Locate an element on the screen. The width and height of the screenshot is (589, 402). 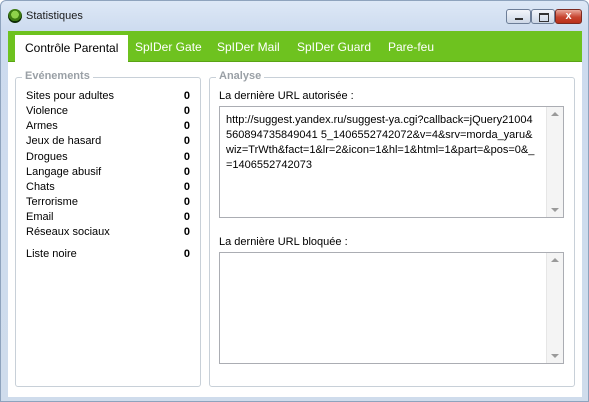
blocked-url-scrollbar is located at coordinates (554, 308).